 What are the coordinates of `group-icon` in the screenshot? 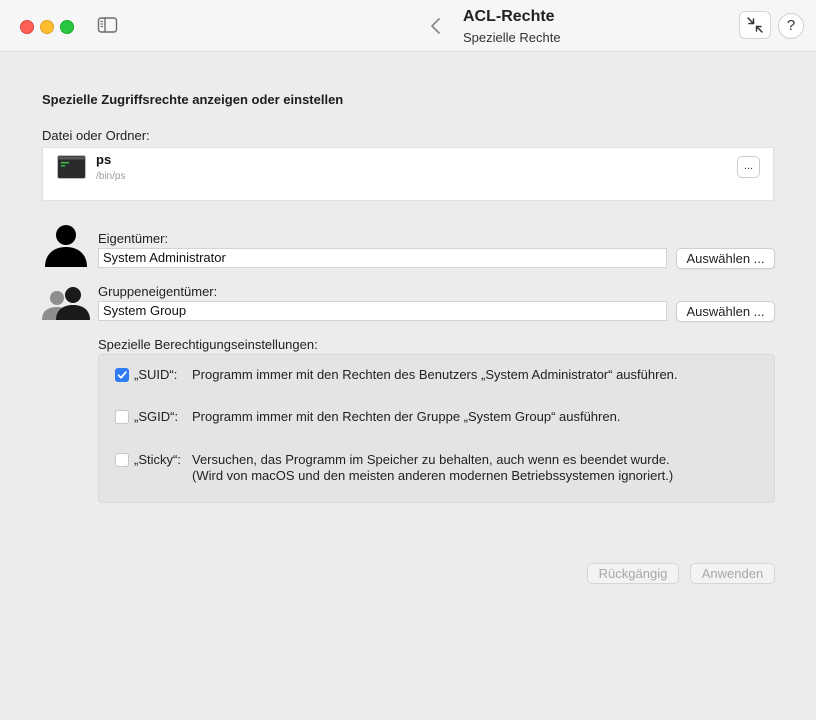 It's located at (66, 303).